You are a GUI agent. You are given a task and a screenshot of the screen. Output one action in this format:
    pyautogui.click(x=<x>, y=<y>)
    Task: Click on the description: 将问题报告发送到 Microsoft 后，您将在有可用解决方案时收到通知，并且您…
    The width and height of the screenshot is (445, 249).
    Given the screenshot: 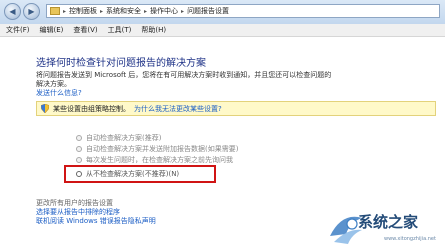 What is the action you would take?
    pyautogui.click(x=186, y=84)
    